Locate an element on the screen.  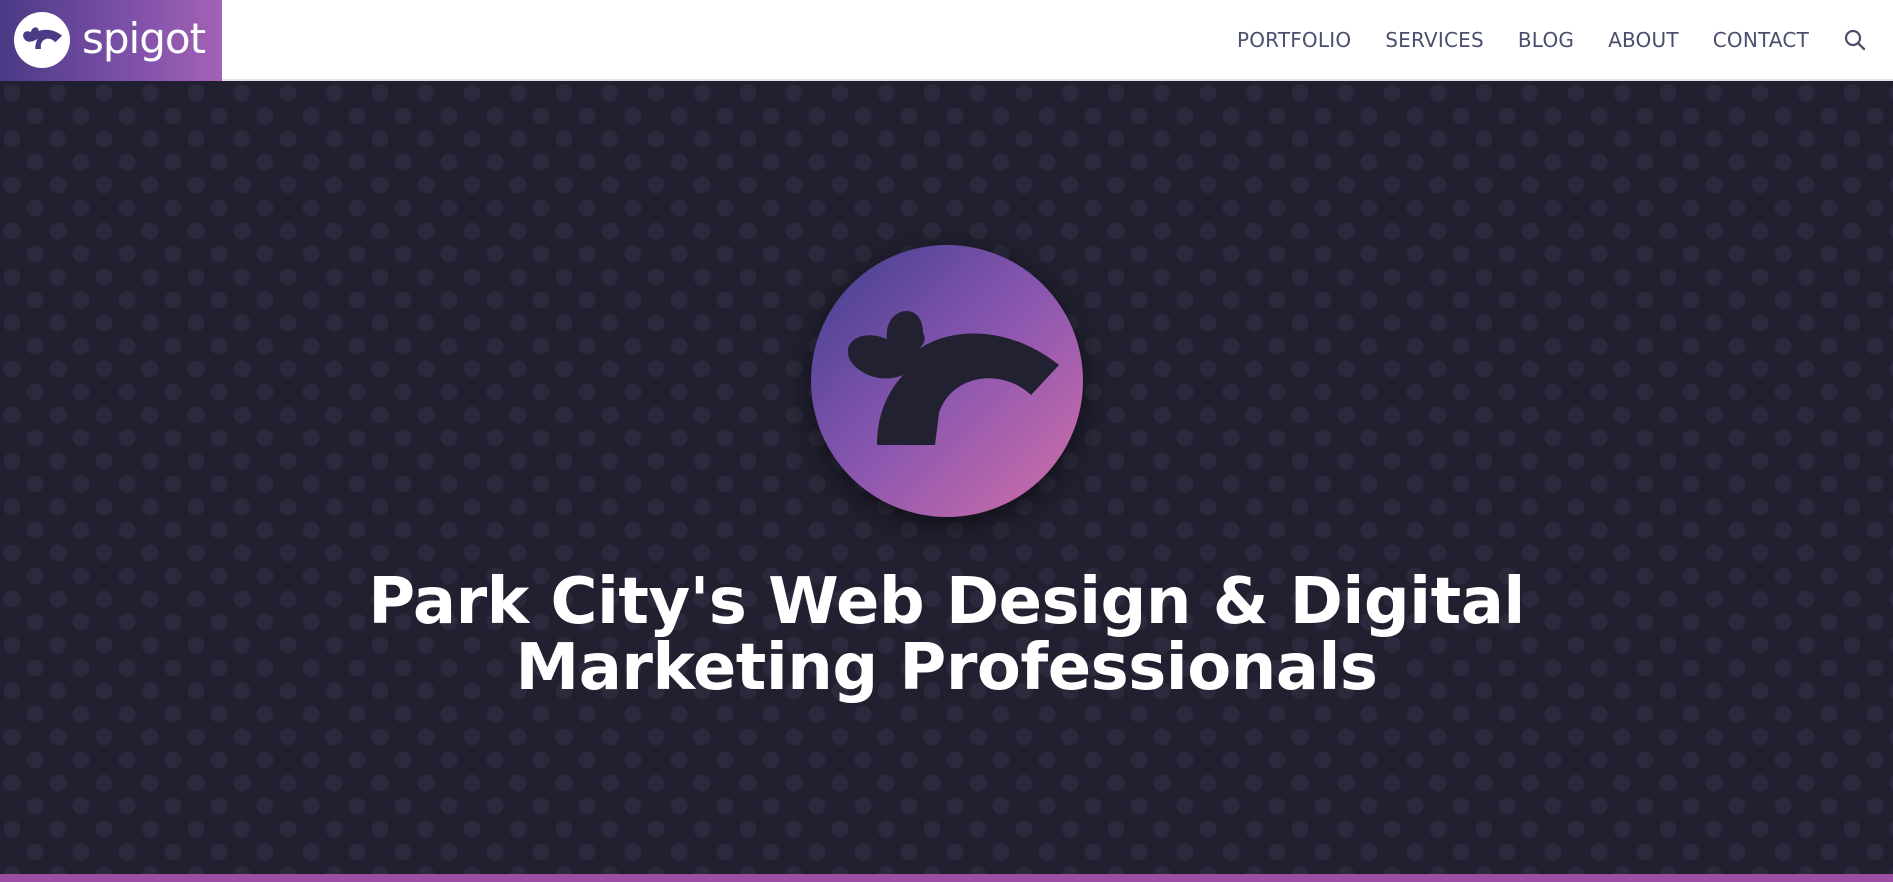
accent-bar is located at coordinates (946, 878).